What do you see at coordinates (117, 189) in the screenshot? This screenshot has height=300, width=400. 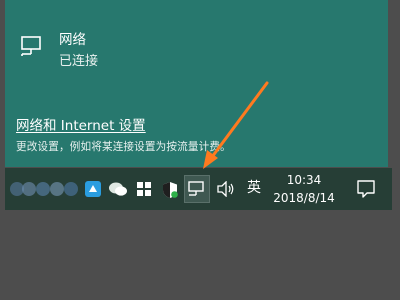 I see `wechat-icon` at bounding box center [117, 189].